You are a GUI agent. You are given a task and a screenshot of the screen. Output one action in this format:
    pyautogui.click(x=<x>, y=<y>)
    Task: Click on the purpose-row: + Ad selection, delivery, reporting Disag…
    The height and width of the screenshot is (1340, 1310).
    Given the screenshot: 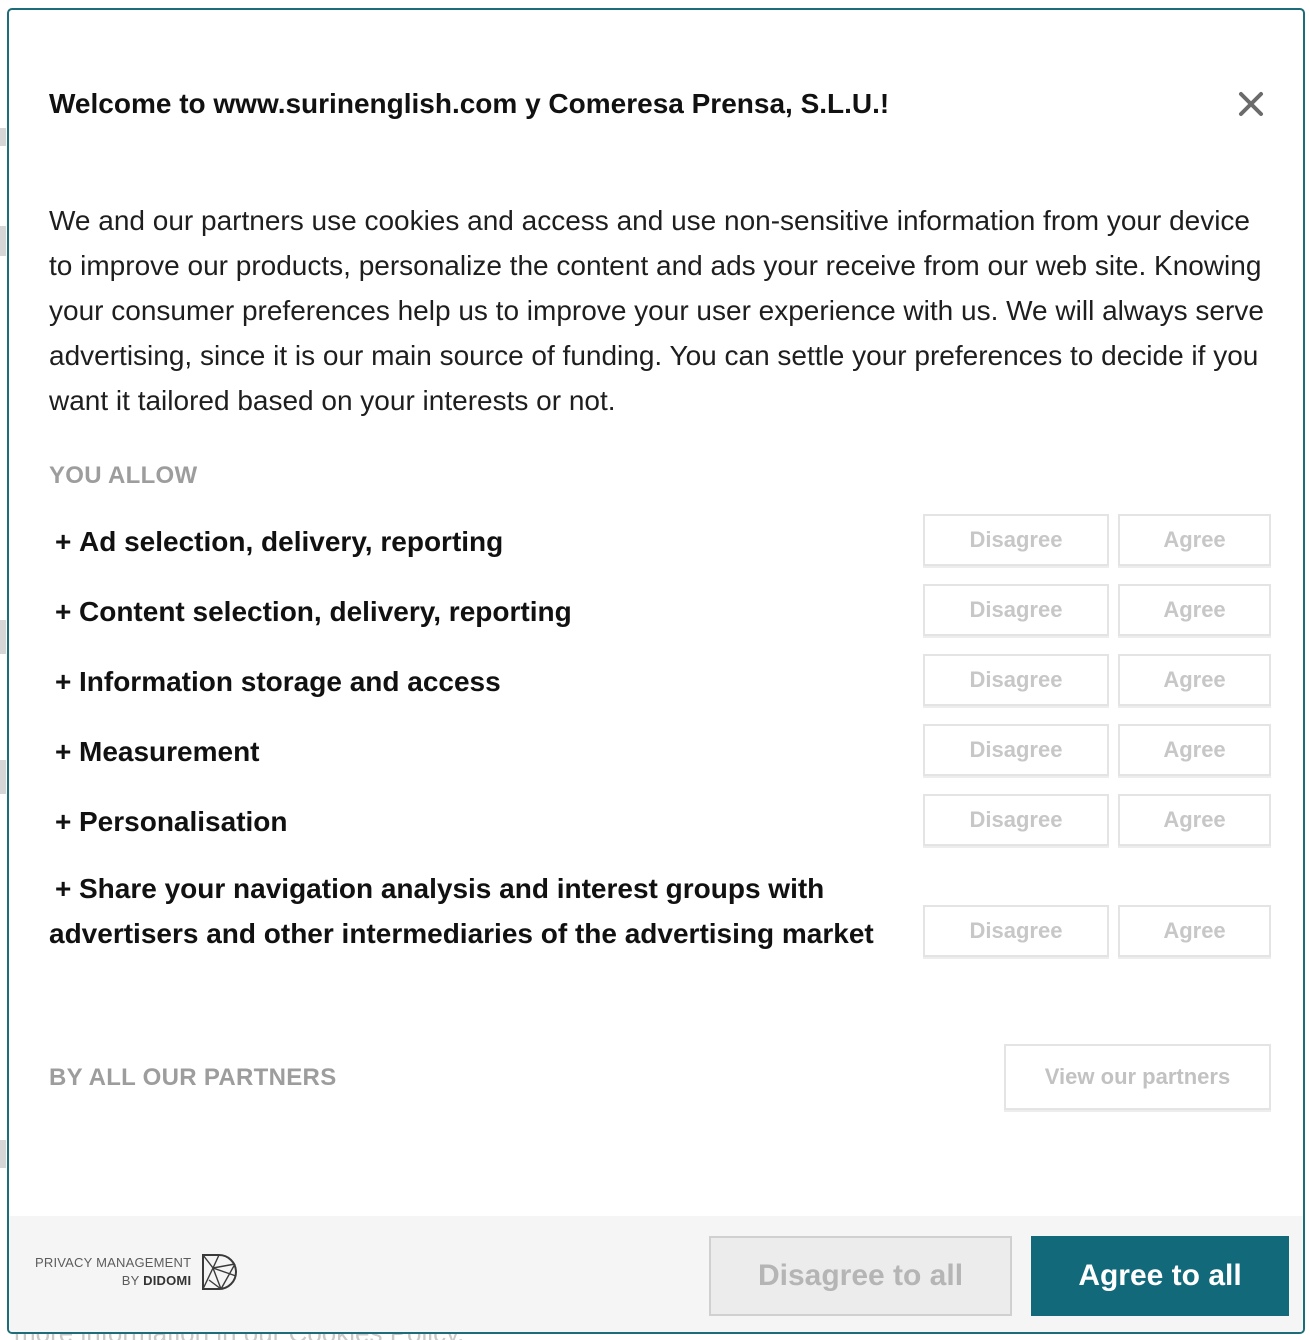 What is the action you would take?
    pyautogui.click(x=660, y=542)
    